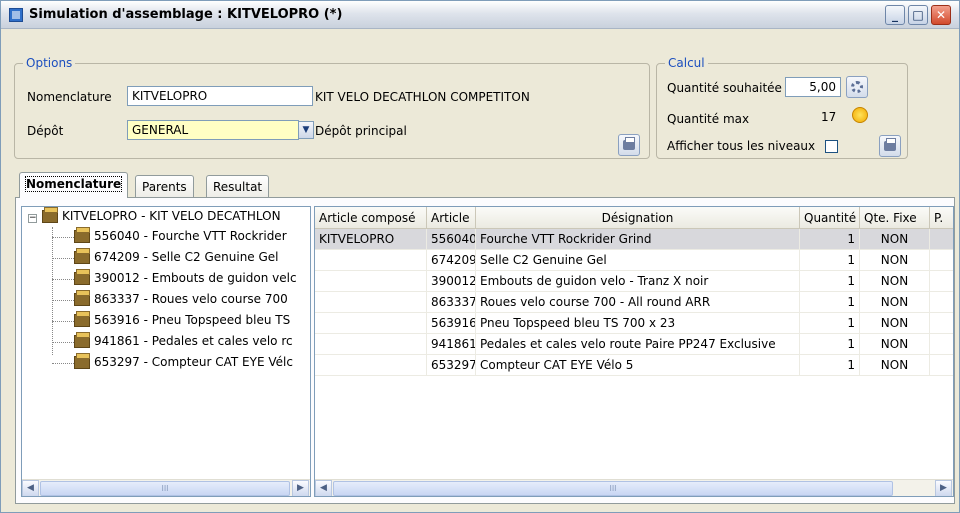  What do you see at coordinates (371, 218) in the screenshot?
I see `column-header-article-compose: Article composé` at bounding box center [371, 218].